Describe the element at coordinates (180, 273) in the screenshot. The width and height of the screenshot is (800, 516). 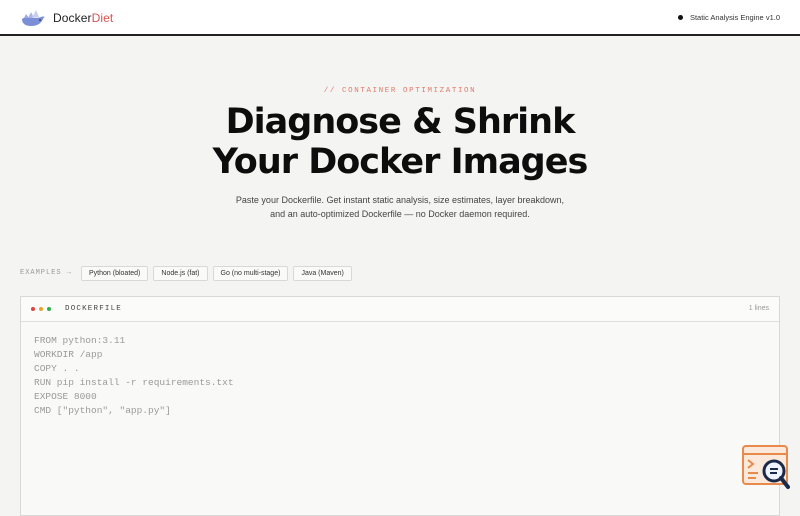
I see `example-nodejs-button: Node.js (fat)` at that location.